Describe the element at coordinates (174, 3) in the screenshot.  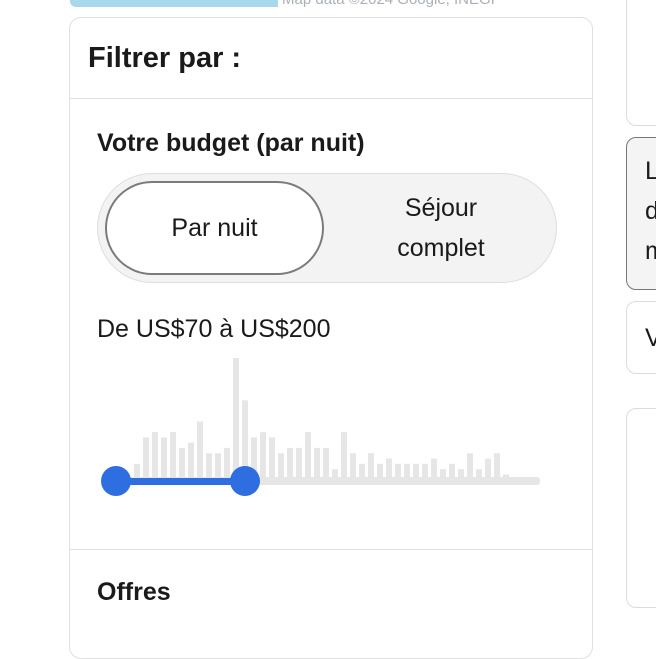
I see `map-strip` at that location.